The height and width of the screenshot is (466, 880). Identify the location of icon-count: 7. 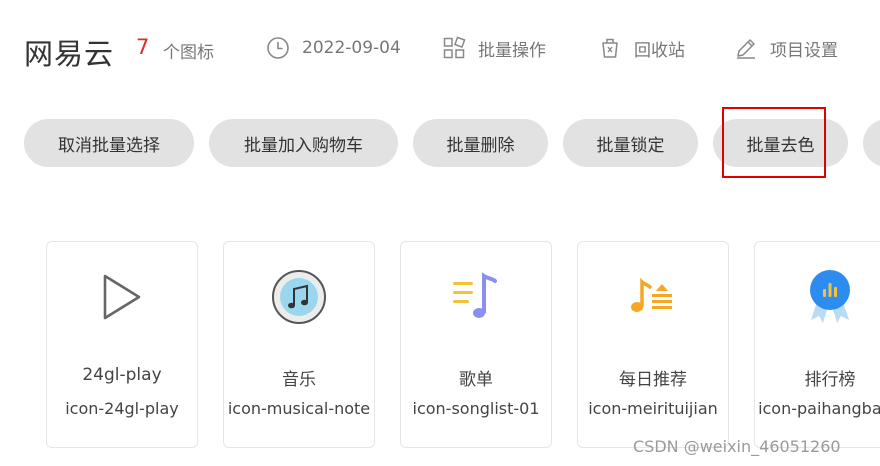
(143, 47).